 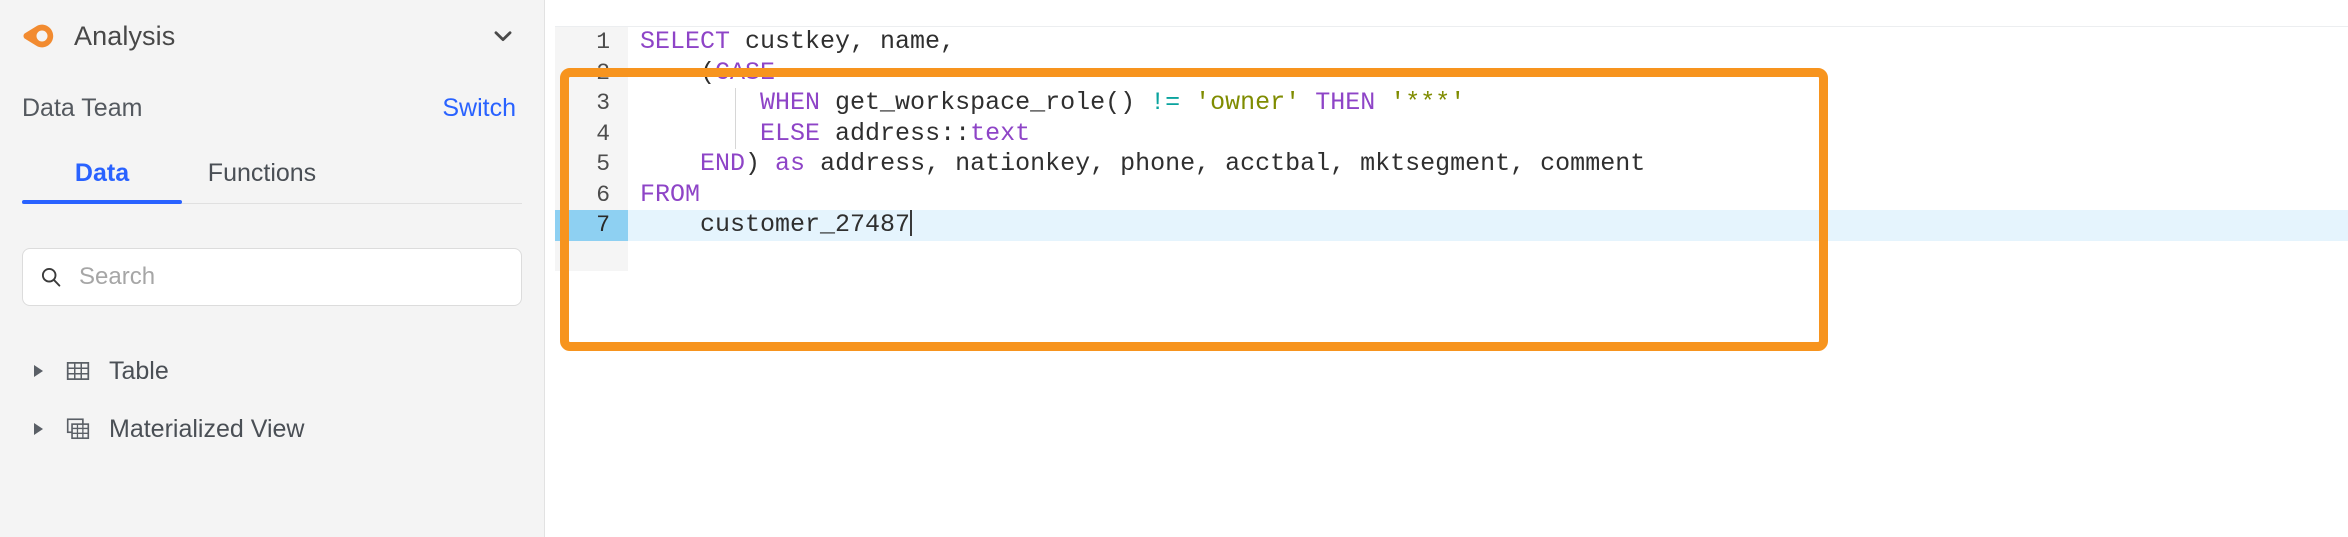 I want to click on code-token: customer_27487, so click(x=775, y=224).